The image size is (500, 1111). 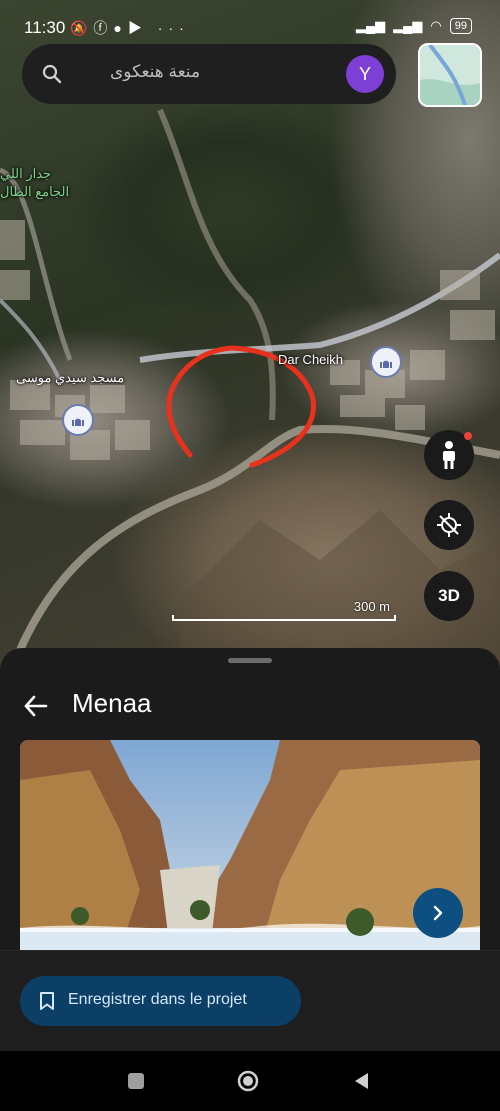 What do you see at coordinates (371, 606) in the screenshot?
I see `scale-label: 300 m` at bounding box center [371, 606].